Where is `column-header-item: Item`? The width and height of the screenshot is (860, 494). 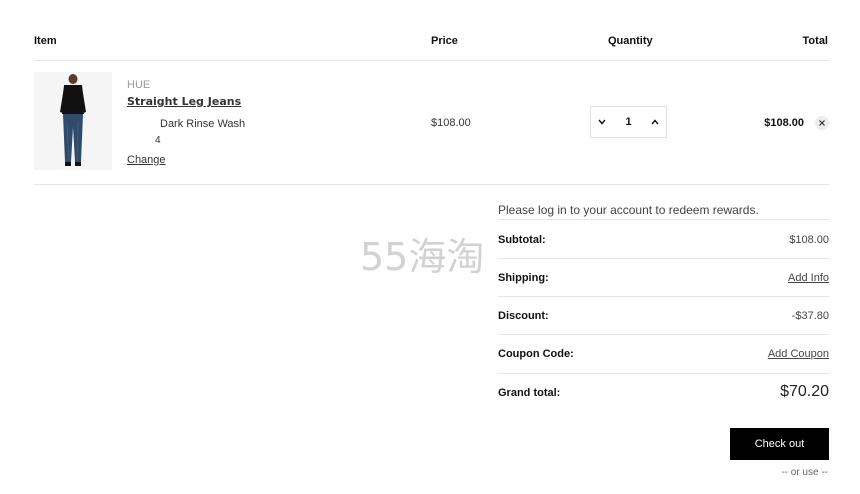
column-header-item: Item is located at coordinates (45, 41).